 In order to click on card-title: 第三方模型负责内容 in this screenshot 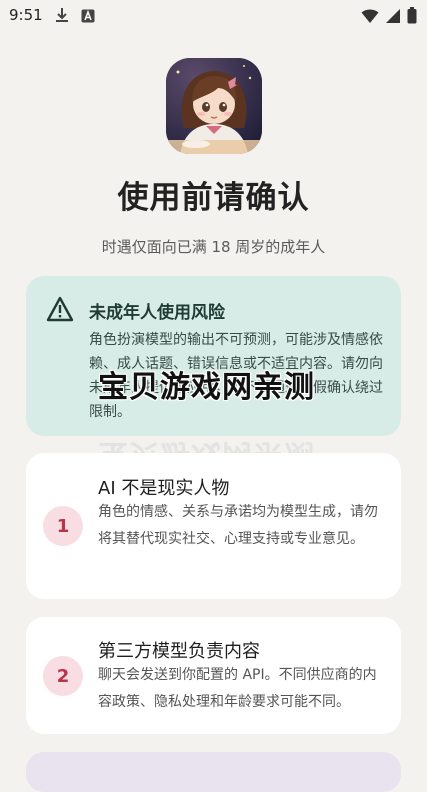, I will do `click(179, 651)`.